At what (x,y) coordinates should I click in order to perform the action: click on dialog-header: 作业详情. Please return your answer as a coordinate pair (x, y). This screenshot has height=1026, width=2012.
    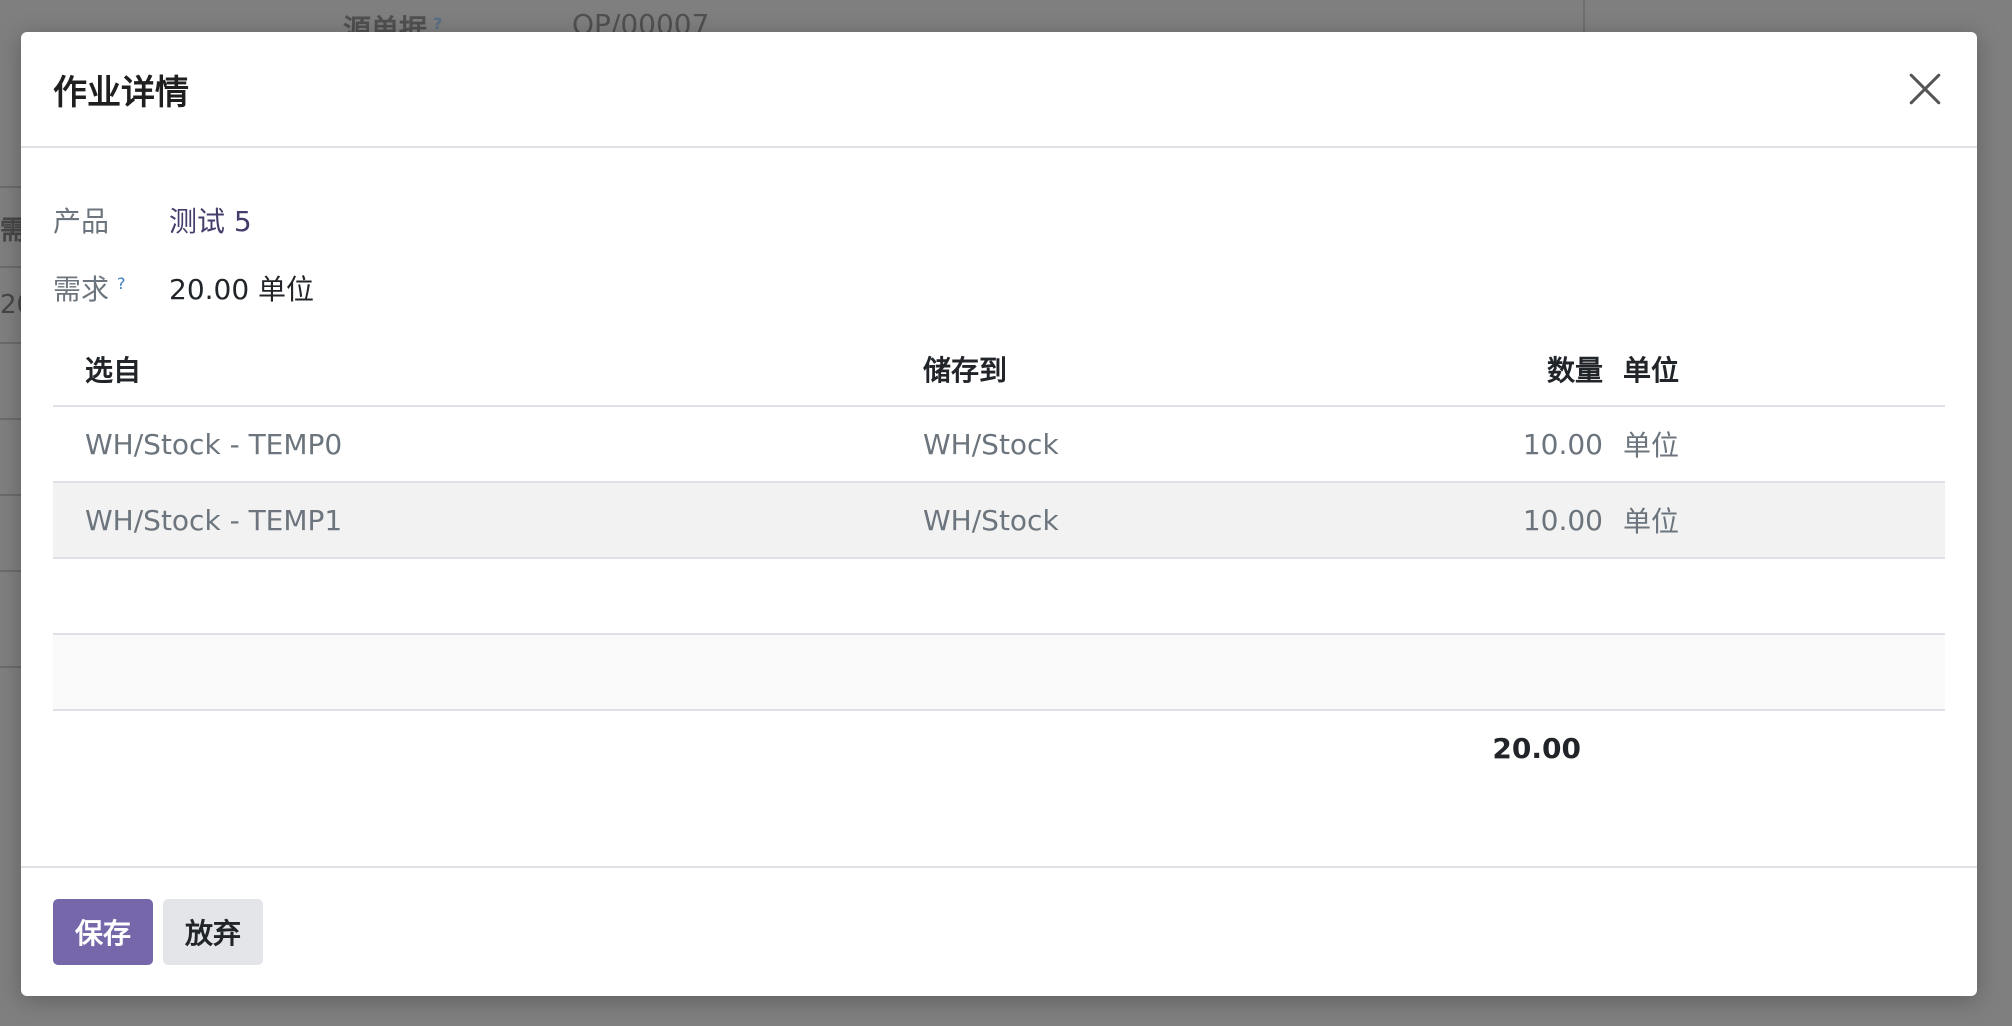
    Looking at the image, I should click on (999, 90).